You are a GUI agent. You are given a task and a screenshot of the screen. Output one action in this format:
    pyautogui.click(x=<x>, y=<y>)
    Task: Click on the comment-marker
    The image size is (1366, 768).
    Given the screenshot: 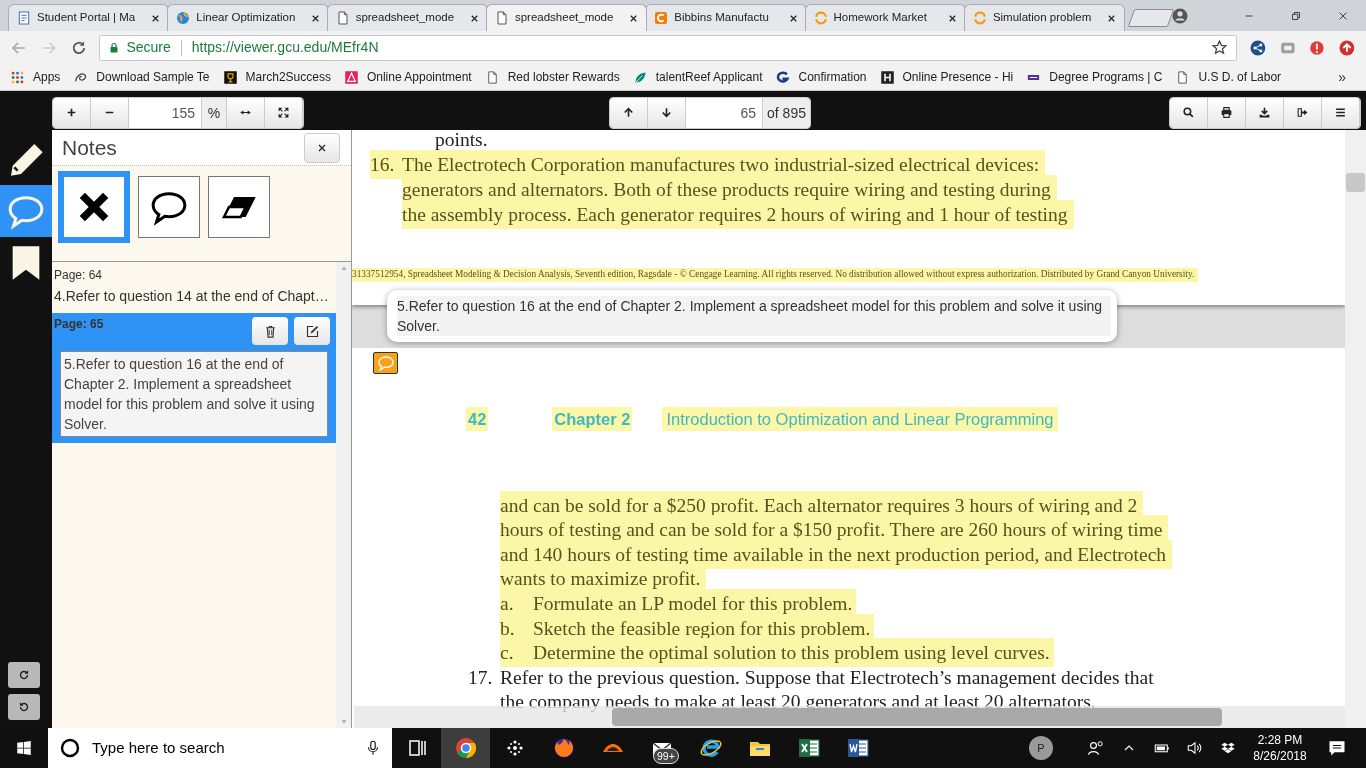 What is the action you would take?
    pyautogui.click(x=385, y=363)
    